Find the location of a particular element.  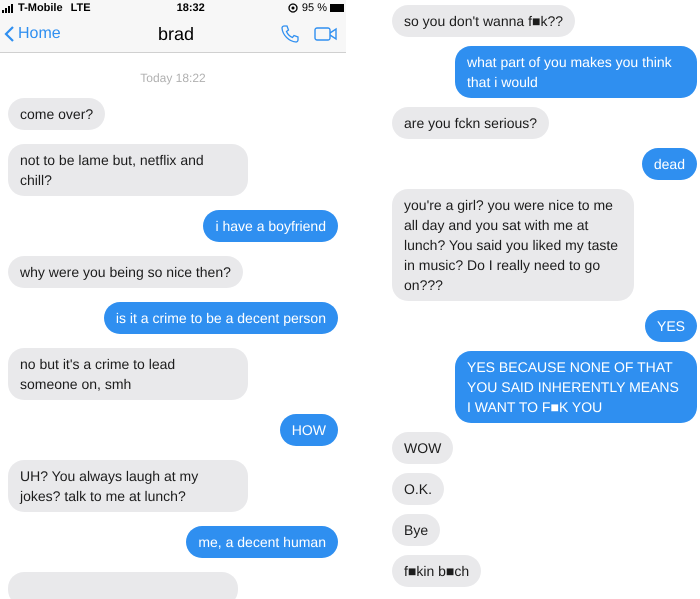

message-bubble: YES is located at coordinates (670, 326).